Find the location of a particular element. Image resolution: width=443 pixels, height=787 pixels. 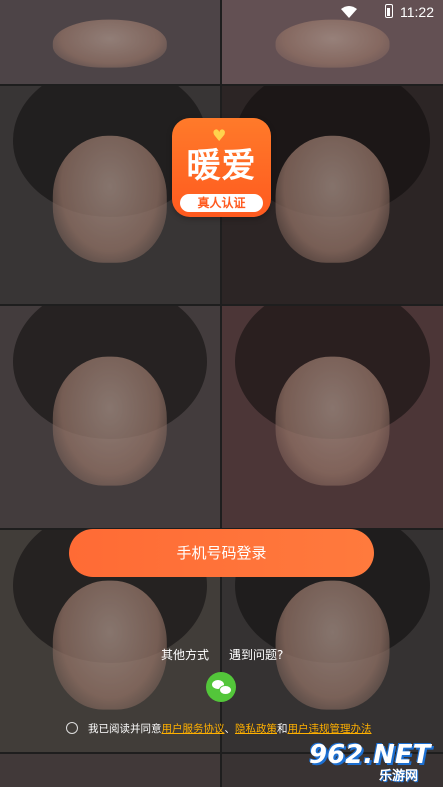

problem-link: 遇到问题? is located at coordinates (256, 654).